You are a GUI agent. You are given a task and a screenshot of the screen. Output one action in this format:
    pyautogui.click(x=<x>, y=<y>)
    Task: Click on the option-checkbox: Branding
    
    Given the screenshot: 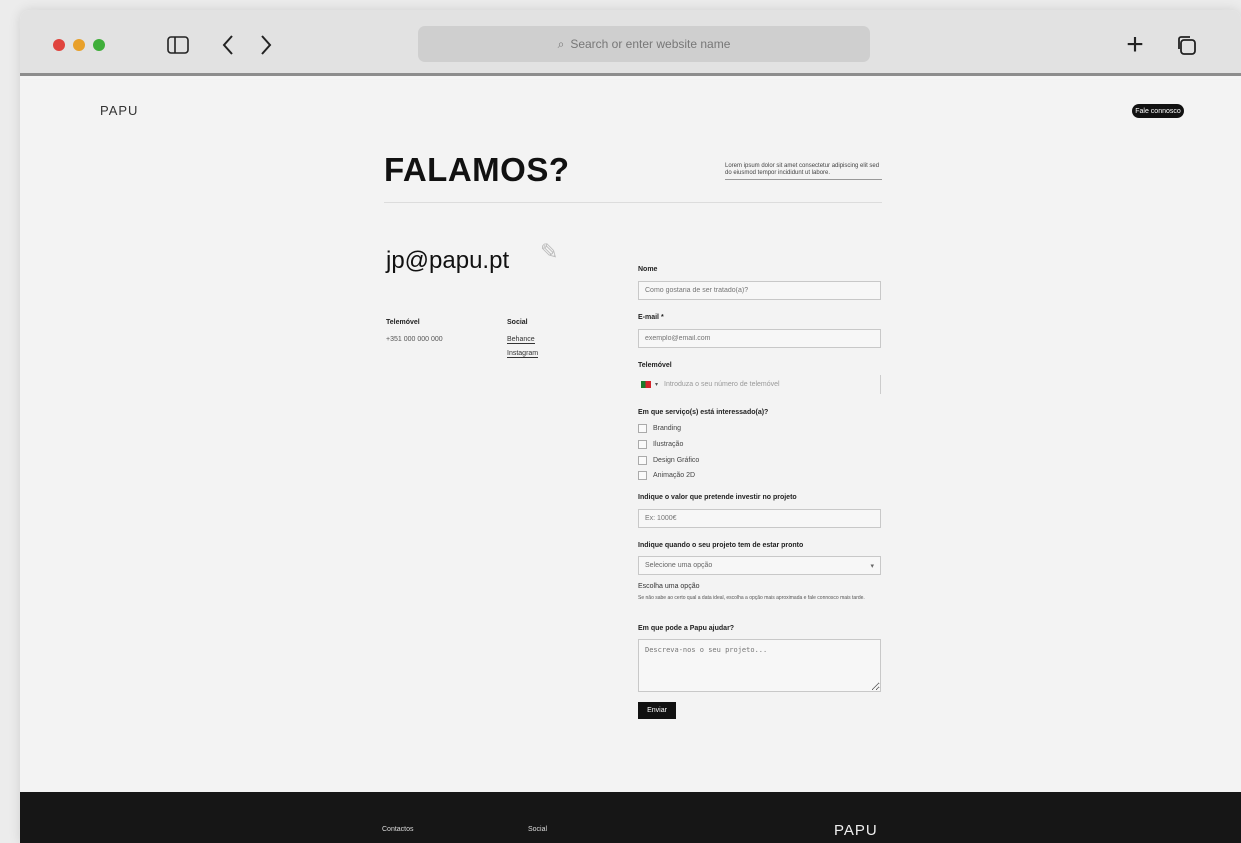 What is the action you would take?
    pyautogui.click(x=659, y=428)
    